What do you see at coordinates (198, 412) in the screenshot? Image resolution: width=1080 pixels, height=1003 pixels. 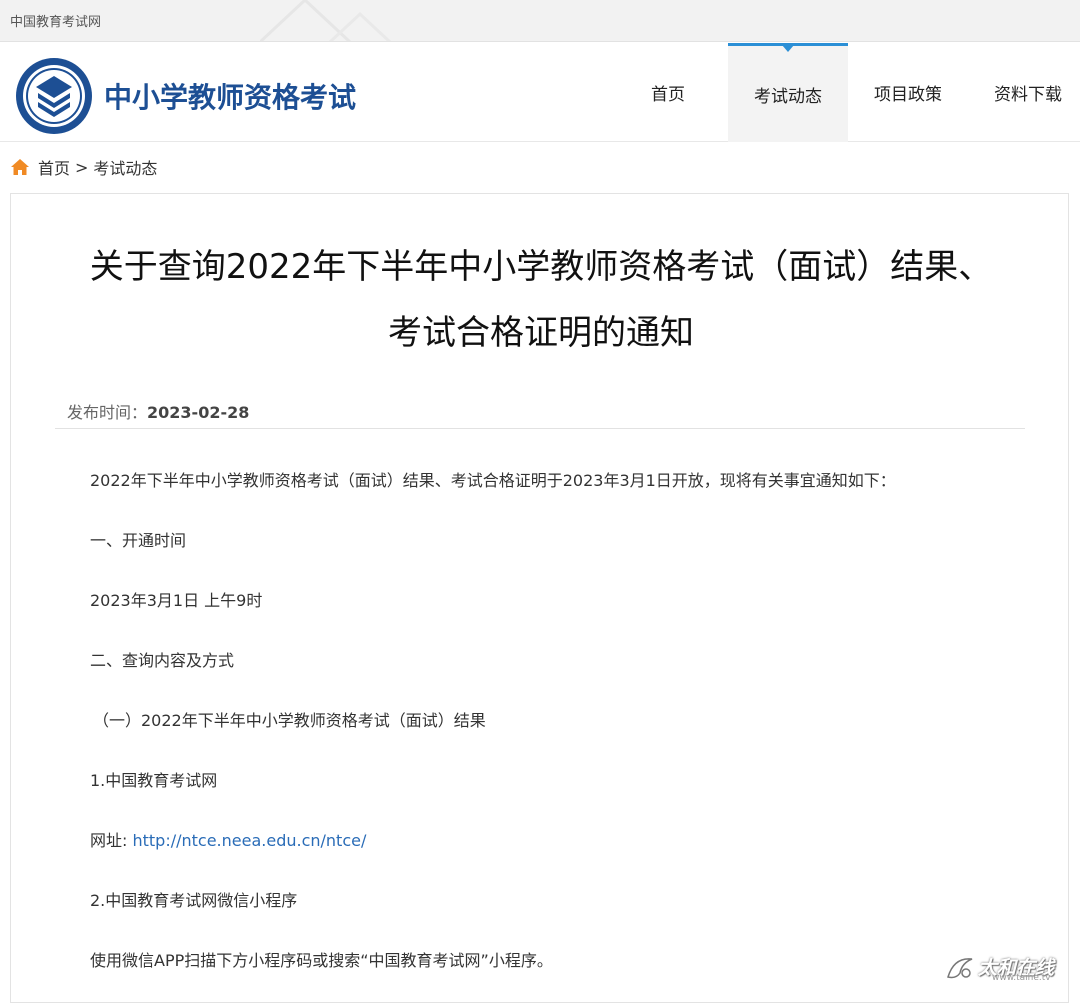 I see `publish-date: 2023-02-28` at bounding box center [198, 412].